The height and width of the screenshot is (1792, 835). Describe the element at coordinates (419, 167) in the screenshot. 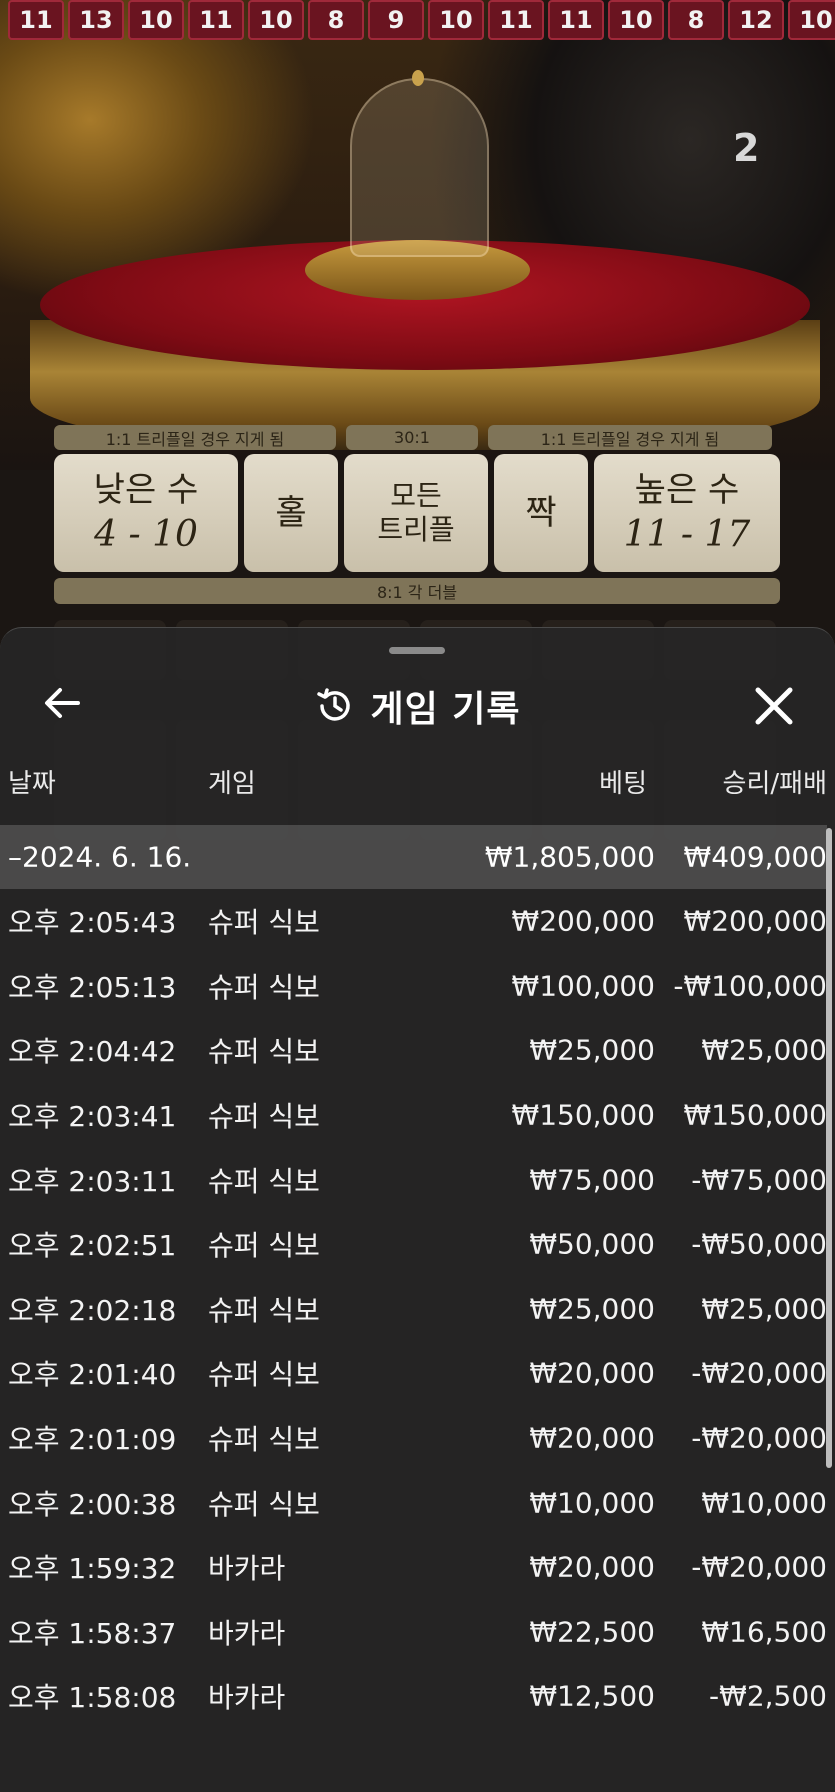

I see `dice-shaker-dome` at that location.